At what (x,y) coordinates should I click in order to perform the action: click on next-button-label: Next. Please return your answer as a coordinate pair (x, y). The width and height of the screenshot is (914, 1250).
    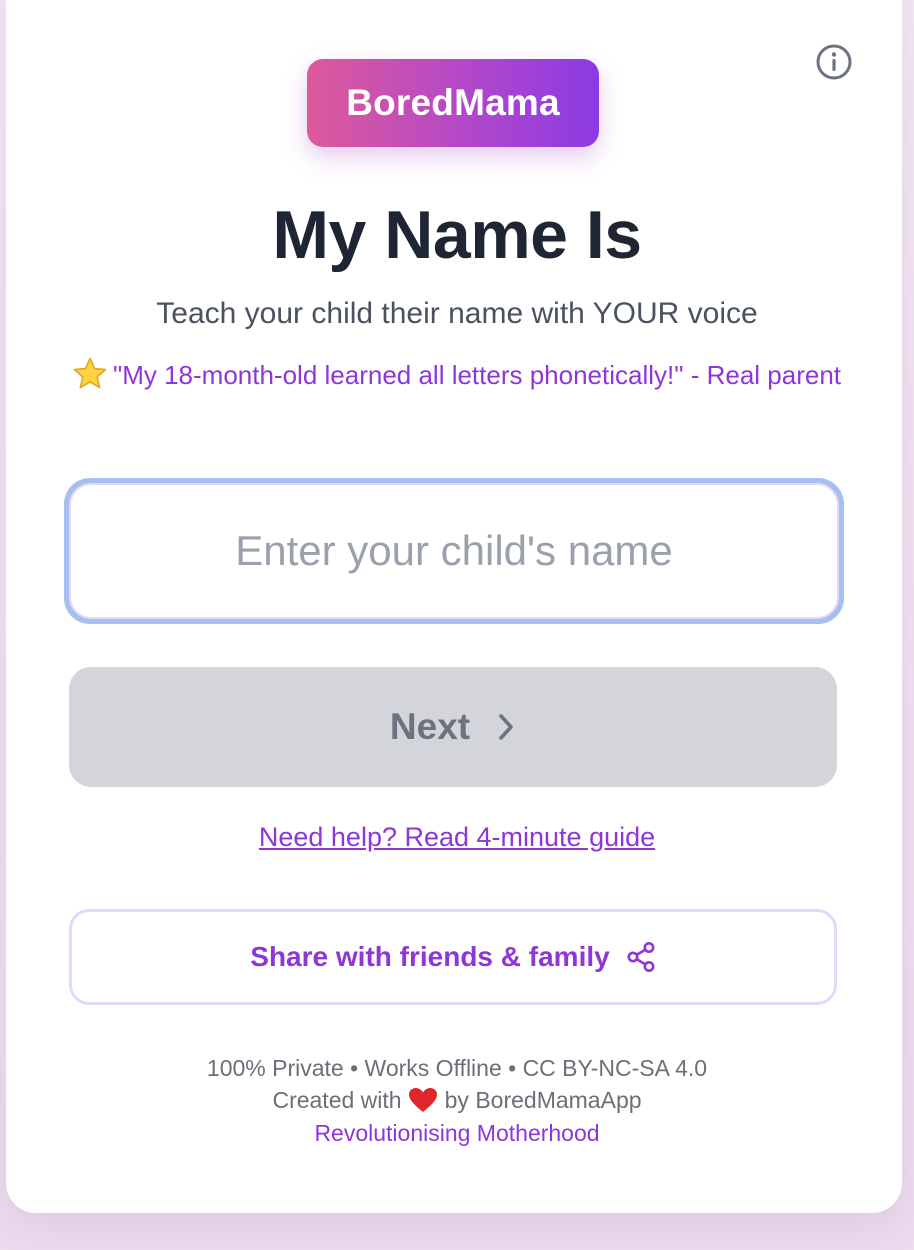
    Looking at the image, I should click on (430, 726).